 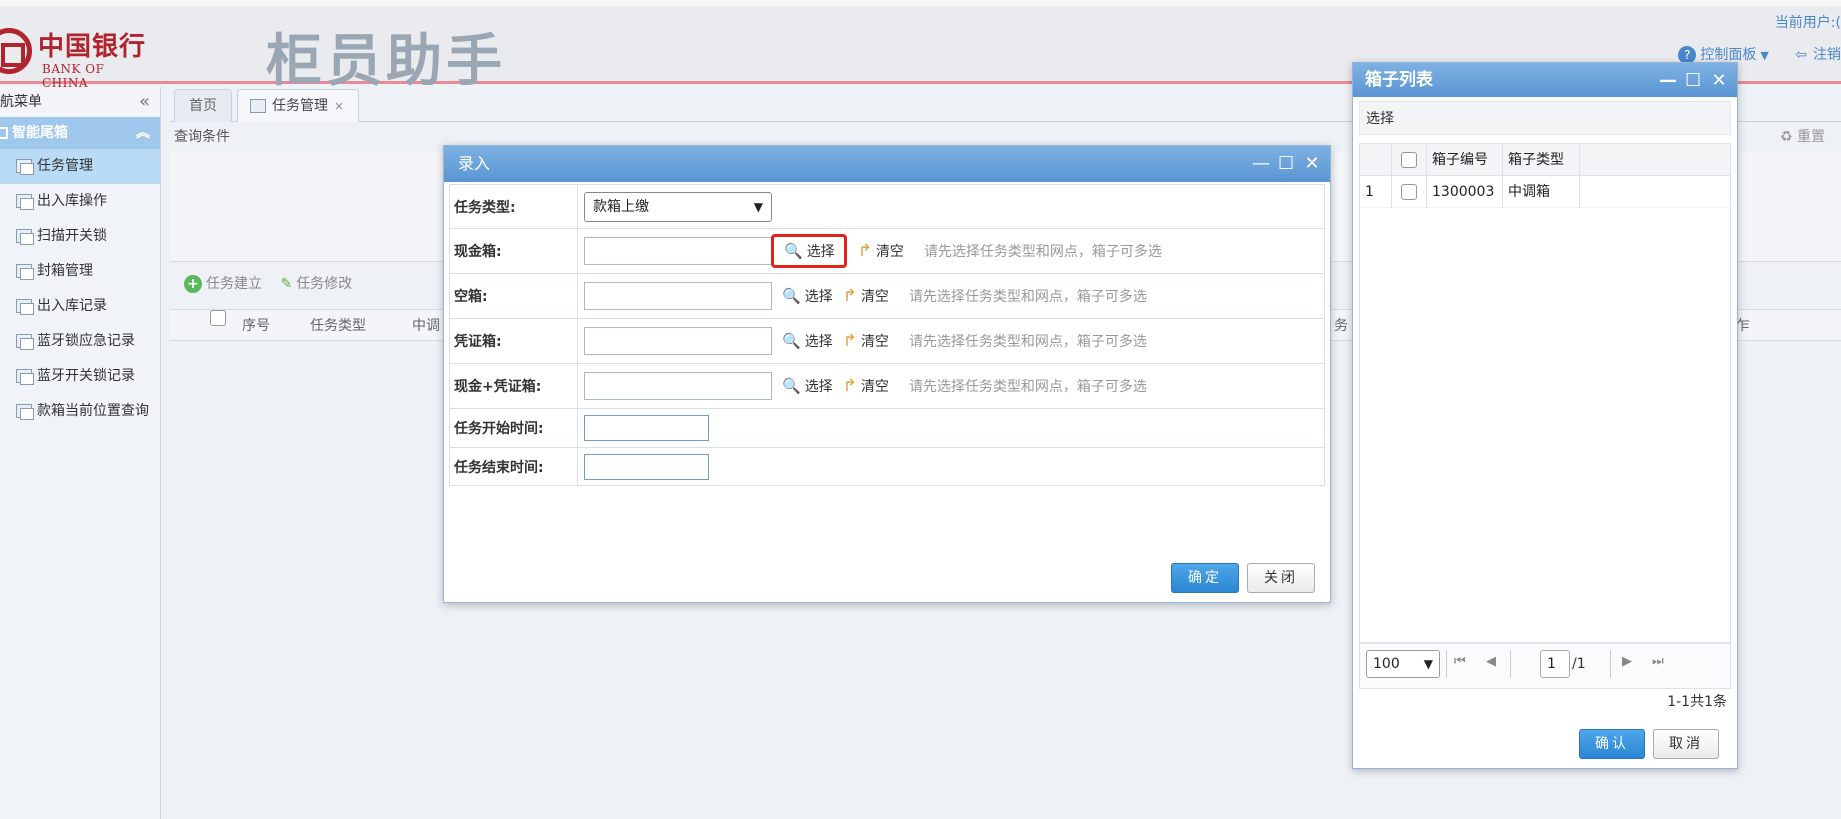 I want to click on table-row: 1 1300003 中调箱, so click(x=1545, y=192).